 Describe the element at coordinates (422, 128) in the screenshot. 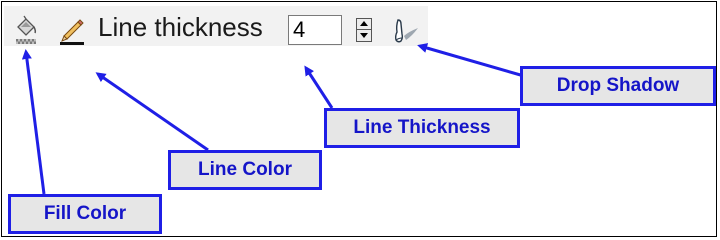

I see `callout-line-thickness: Line Thickness` at that location.